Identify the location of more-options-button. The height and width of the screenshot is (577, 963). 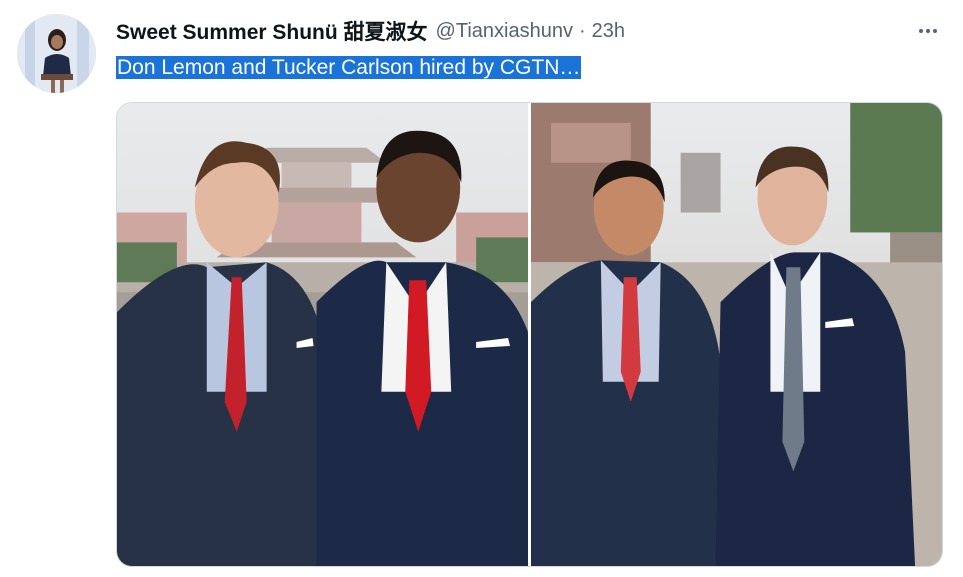
(928, 31).